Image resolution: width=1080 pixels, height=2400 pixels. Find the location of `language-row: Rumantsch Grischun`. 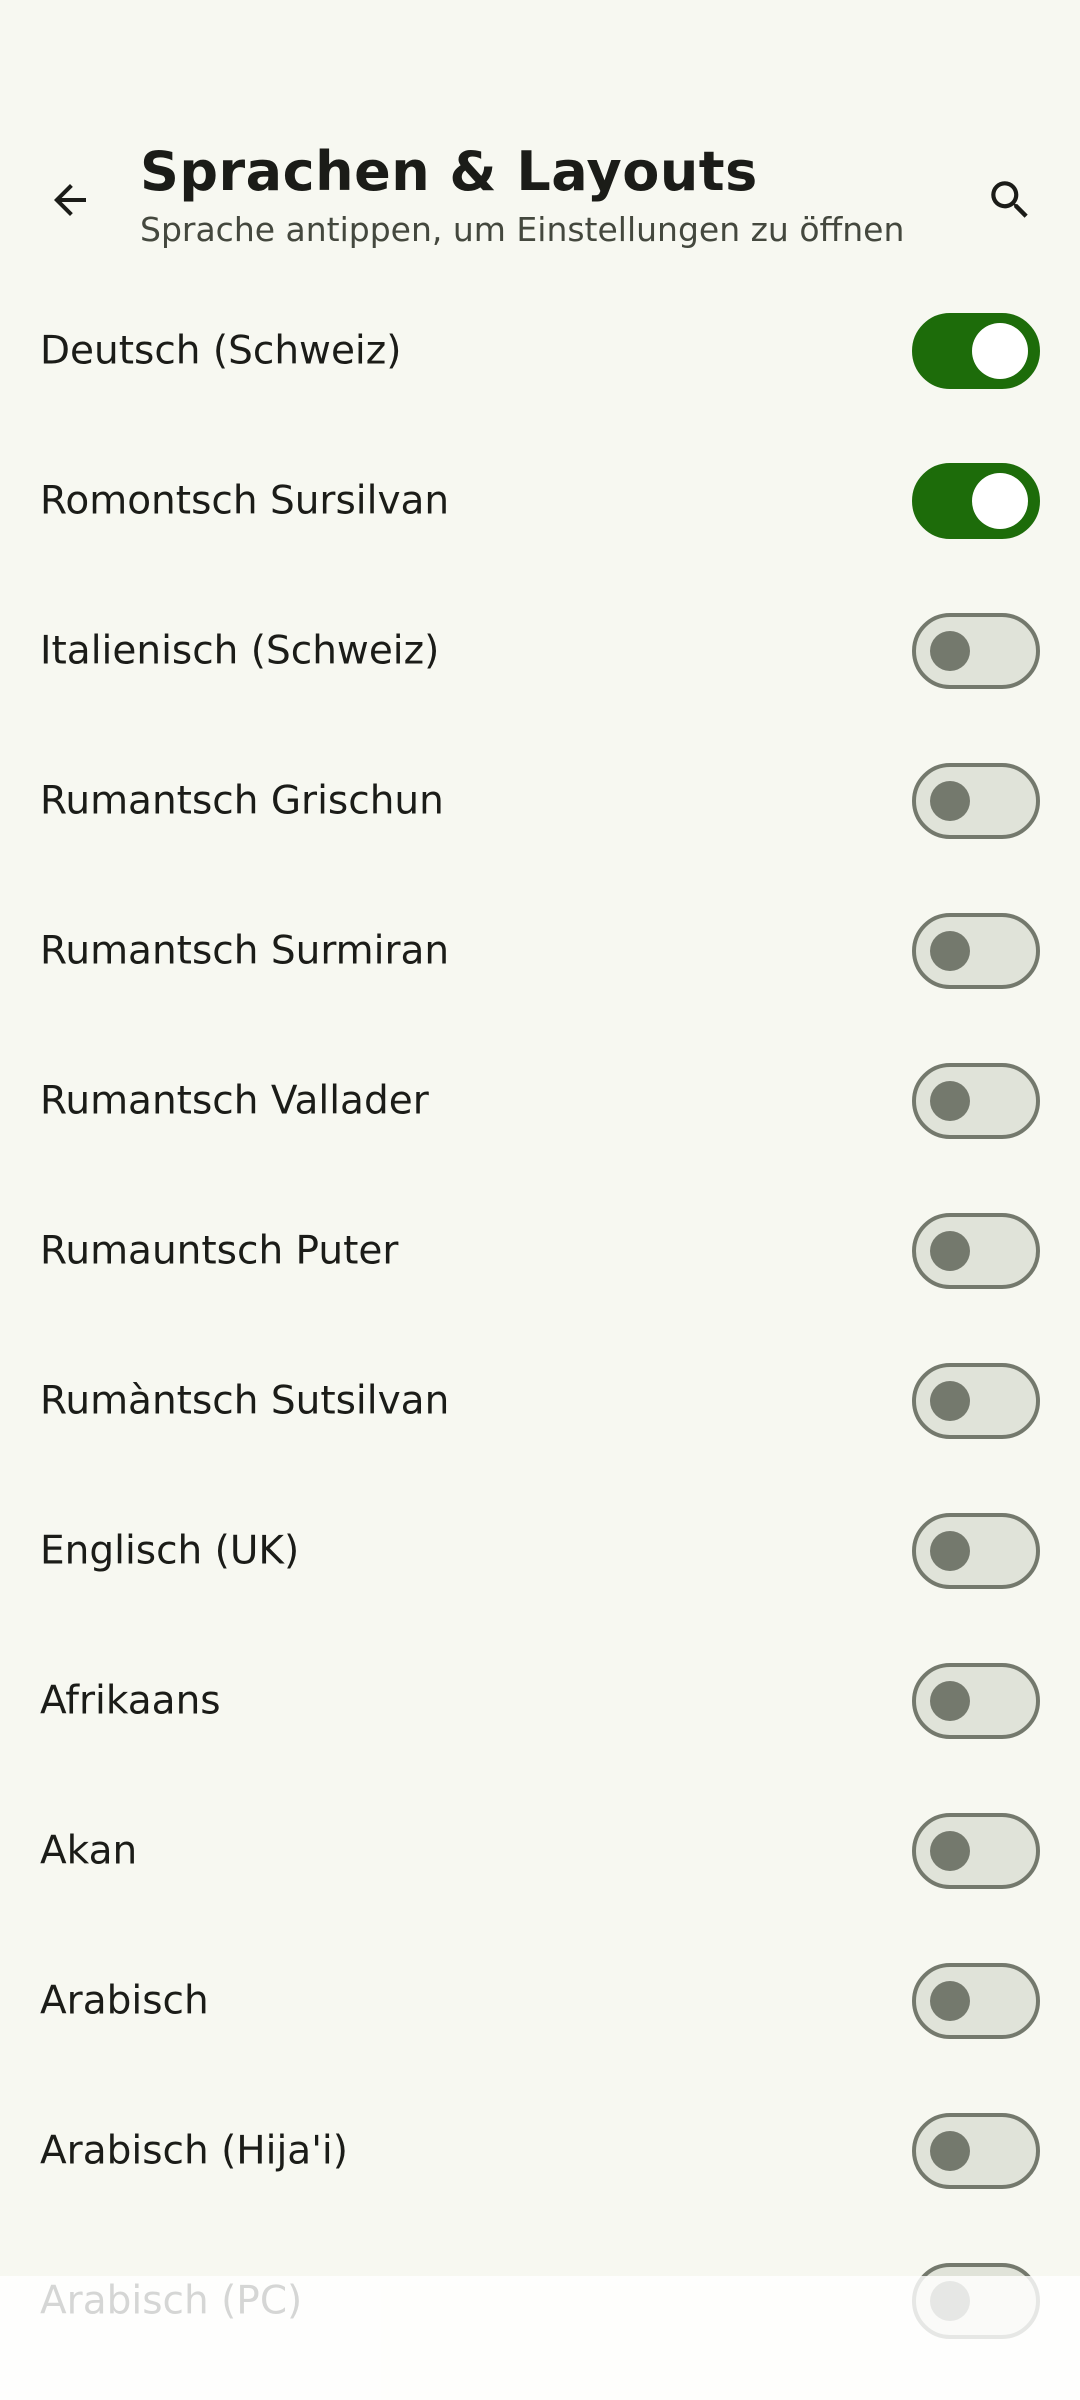

language-row: Rumantsch Grischun is located at coordinates (540, 801).